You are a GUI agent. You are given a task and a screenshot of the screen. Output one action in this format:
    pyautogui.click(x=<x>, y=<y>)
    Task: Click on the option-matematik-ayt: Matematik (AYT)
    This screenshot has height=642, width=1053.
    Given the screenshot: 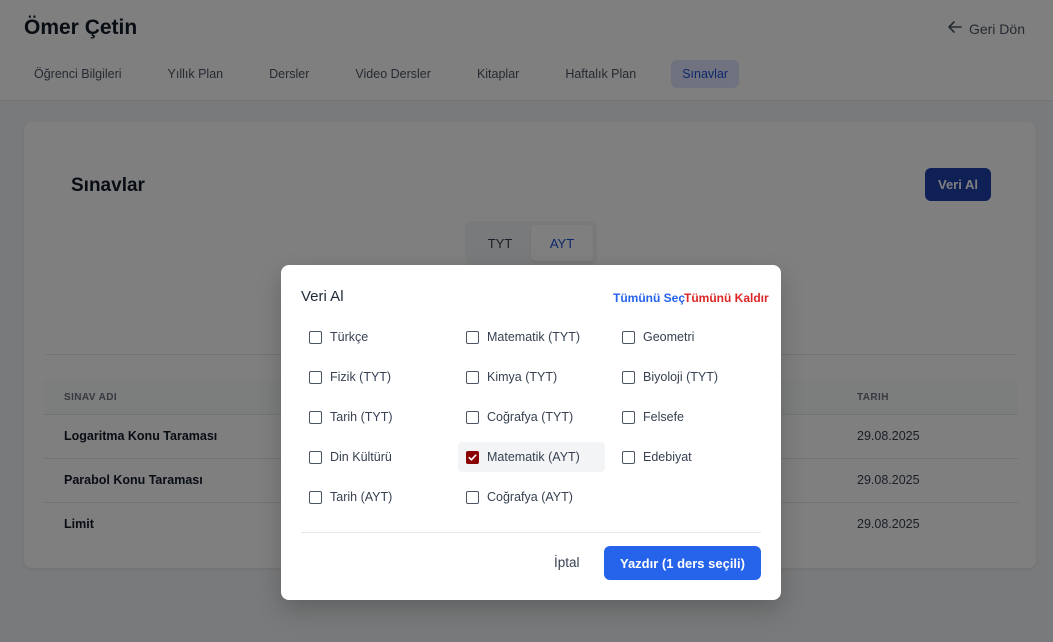 What is the action you would take?
    pyautogui.click(x=531, y=457)
    